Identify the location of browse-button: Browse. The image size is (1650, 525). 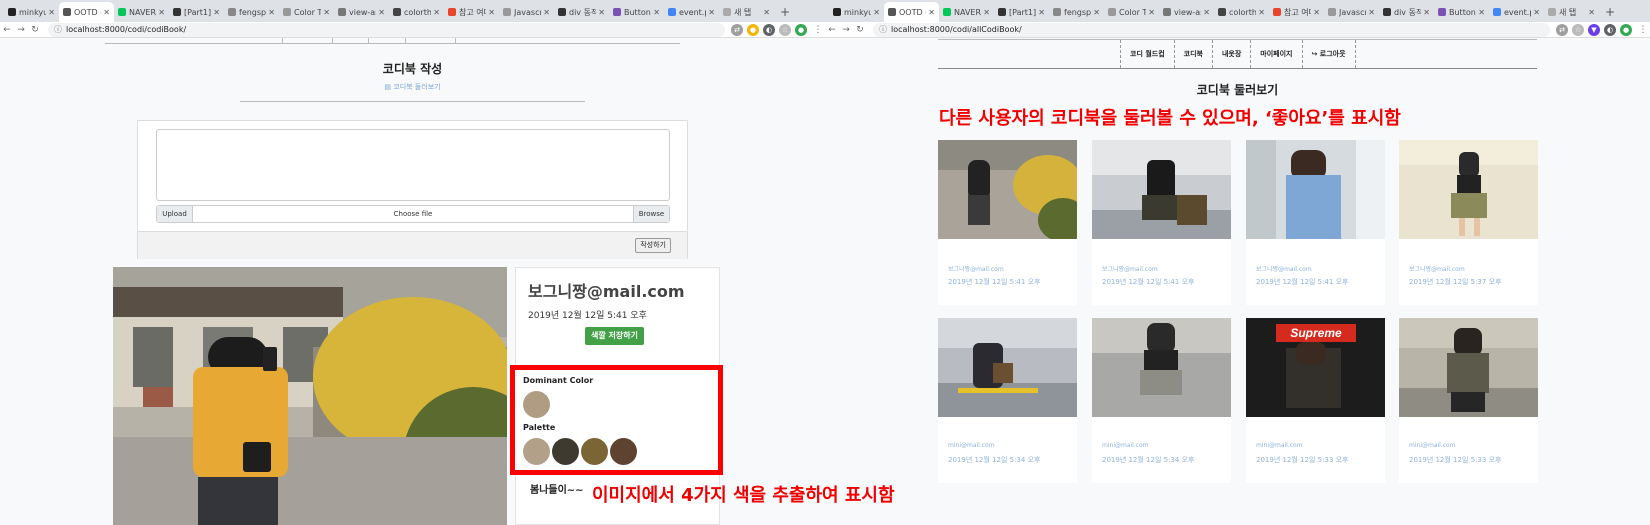
(651, 214).